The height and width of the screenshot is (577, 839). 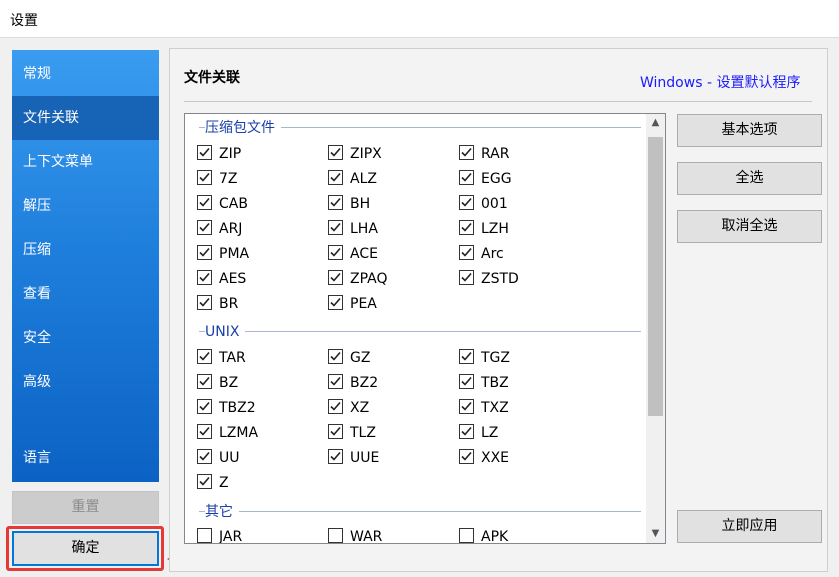 What do you see at coordinates (655, 534) in the screenshot?
I see `chevron-down-icon: ▼` at bounding box center [655, 534].